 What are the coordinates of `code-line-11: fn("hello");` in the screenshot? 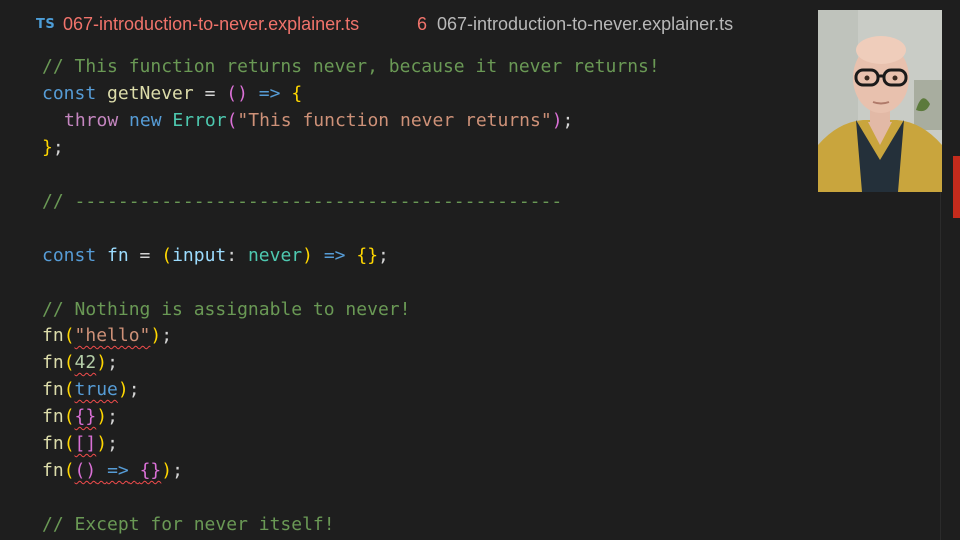 It's located at (107, 335).